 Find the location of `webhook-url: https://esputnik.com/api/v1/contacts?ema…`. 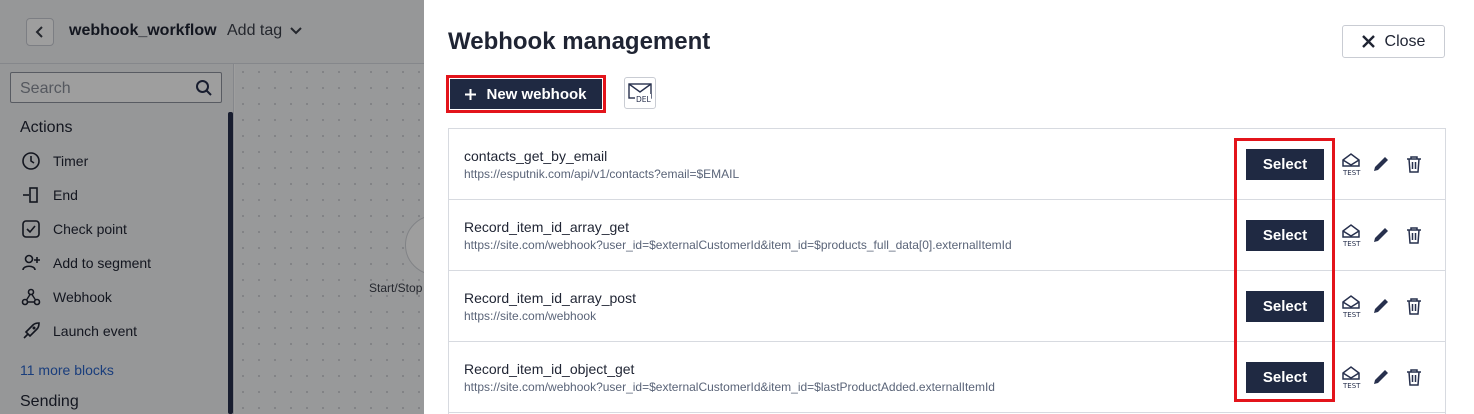

webhook-url: https://esputnik.com/api/v1/contacts?ema… is located at coordinates (602, 174).